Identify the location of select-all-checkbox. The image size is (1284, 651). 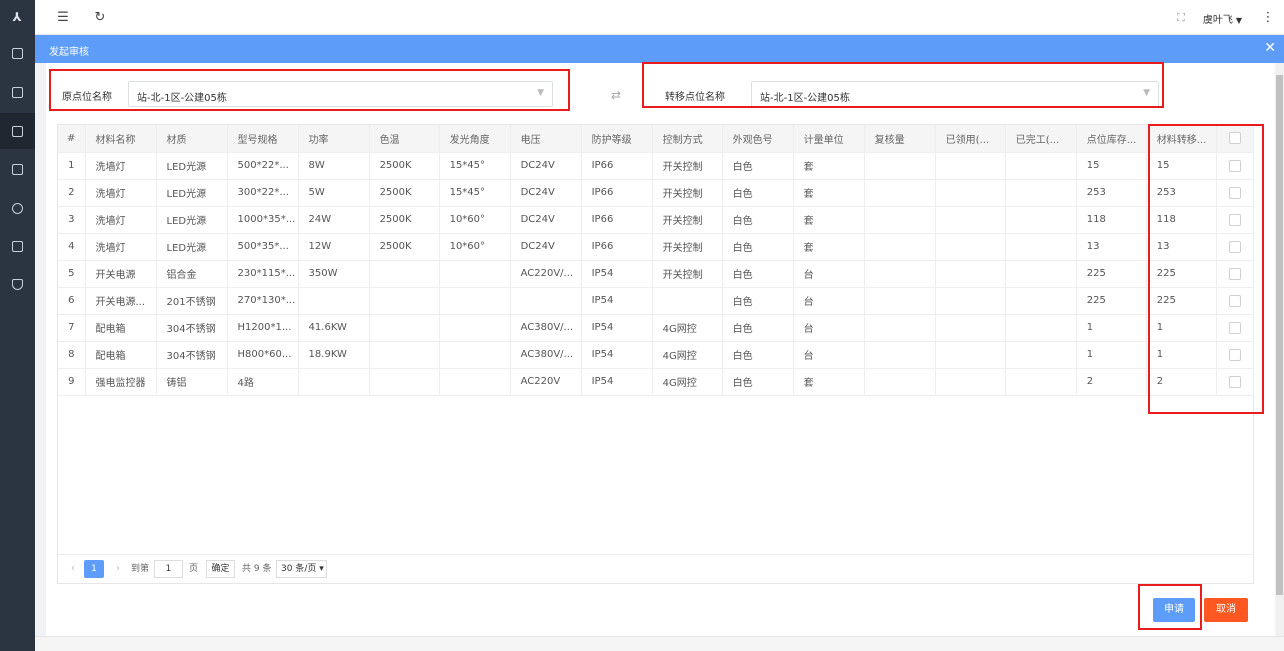
(1235, 139).